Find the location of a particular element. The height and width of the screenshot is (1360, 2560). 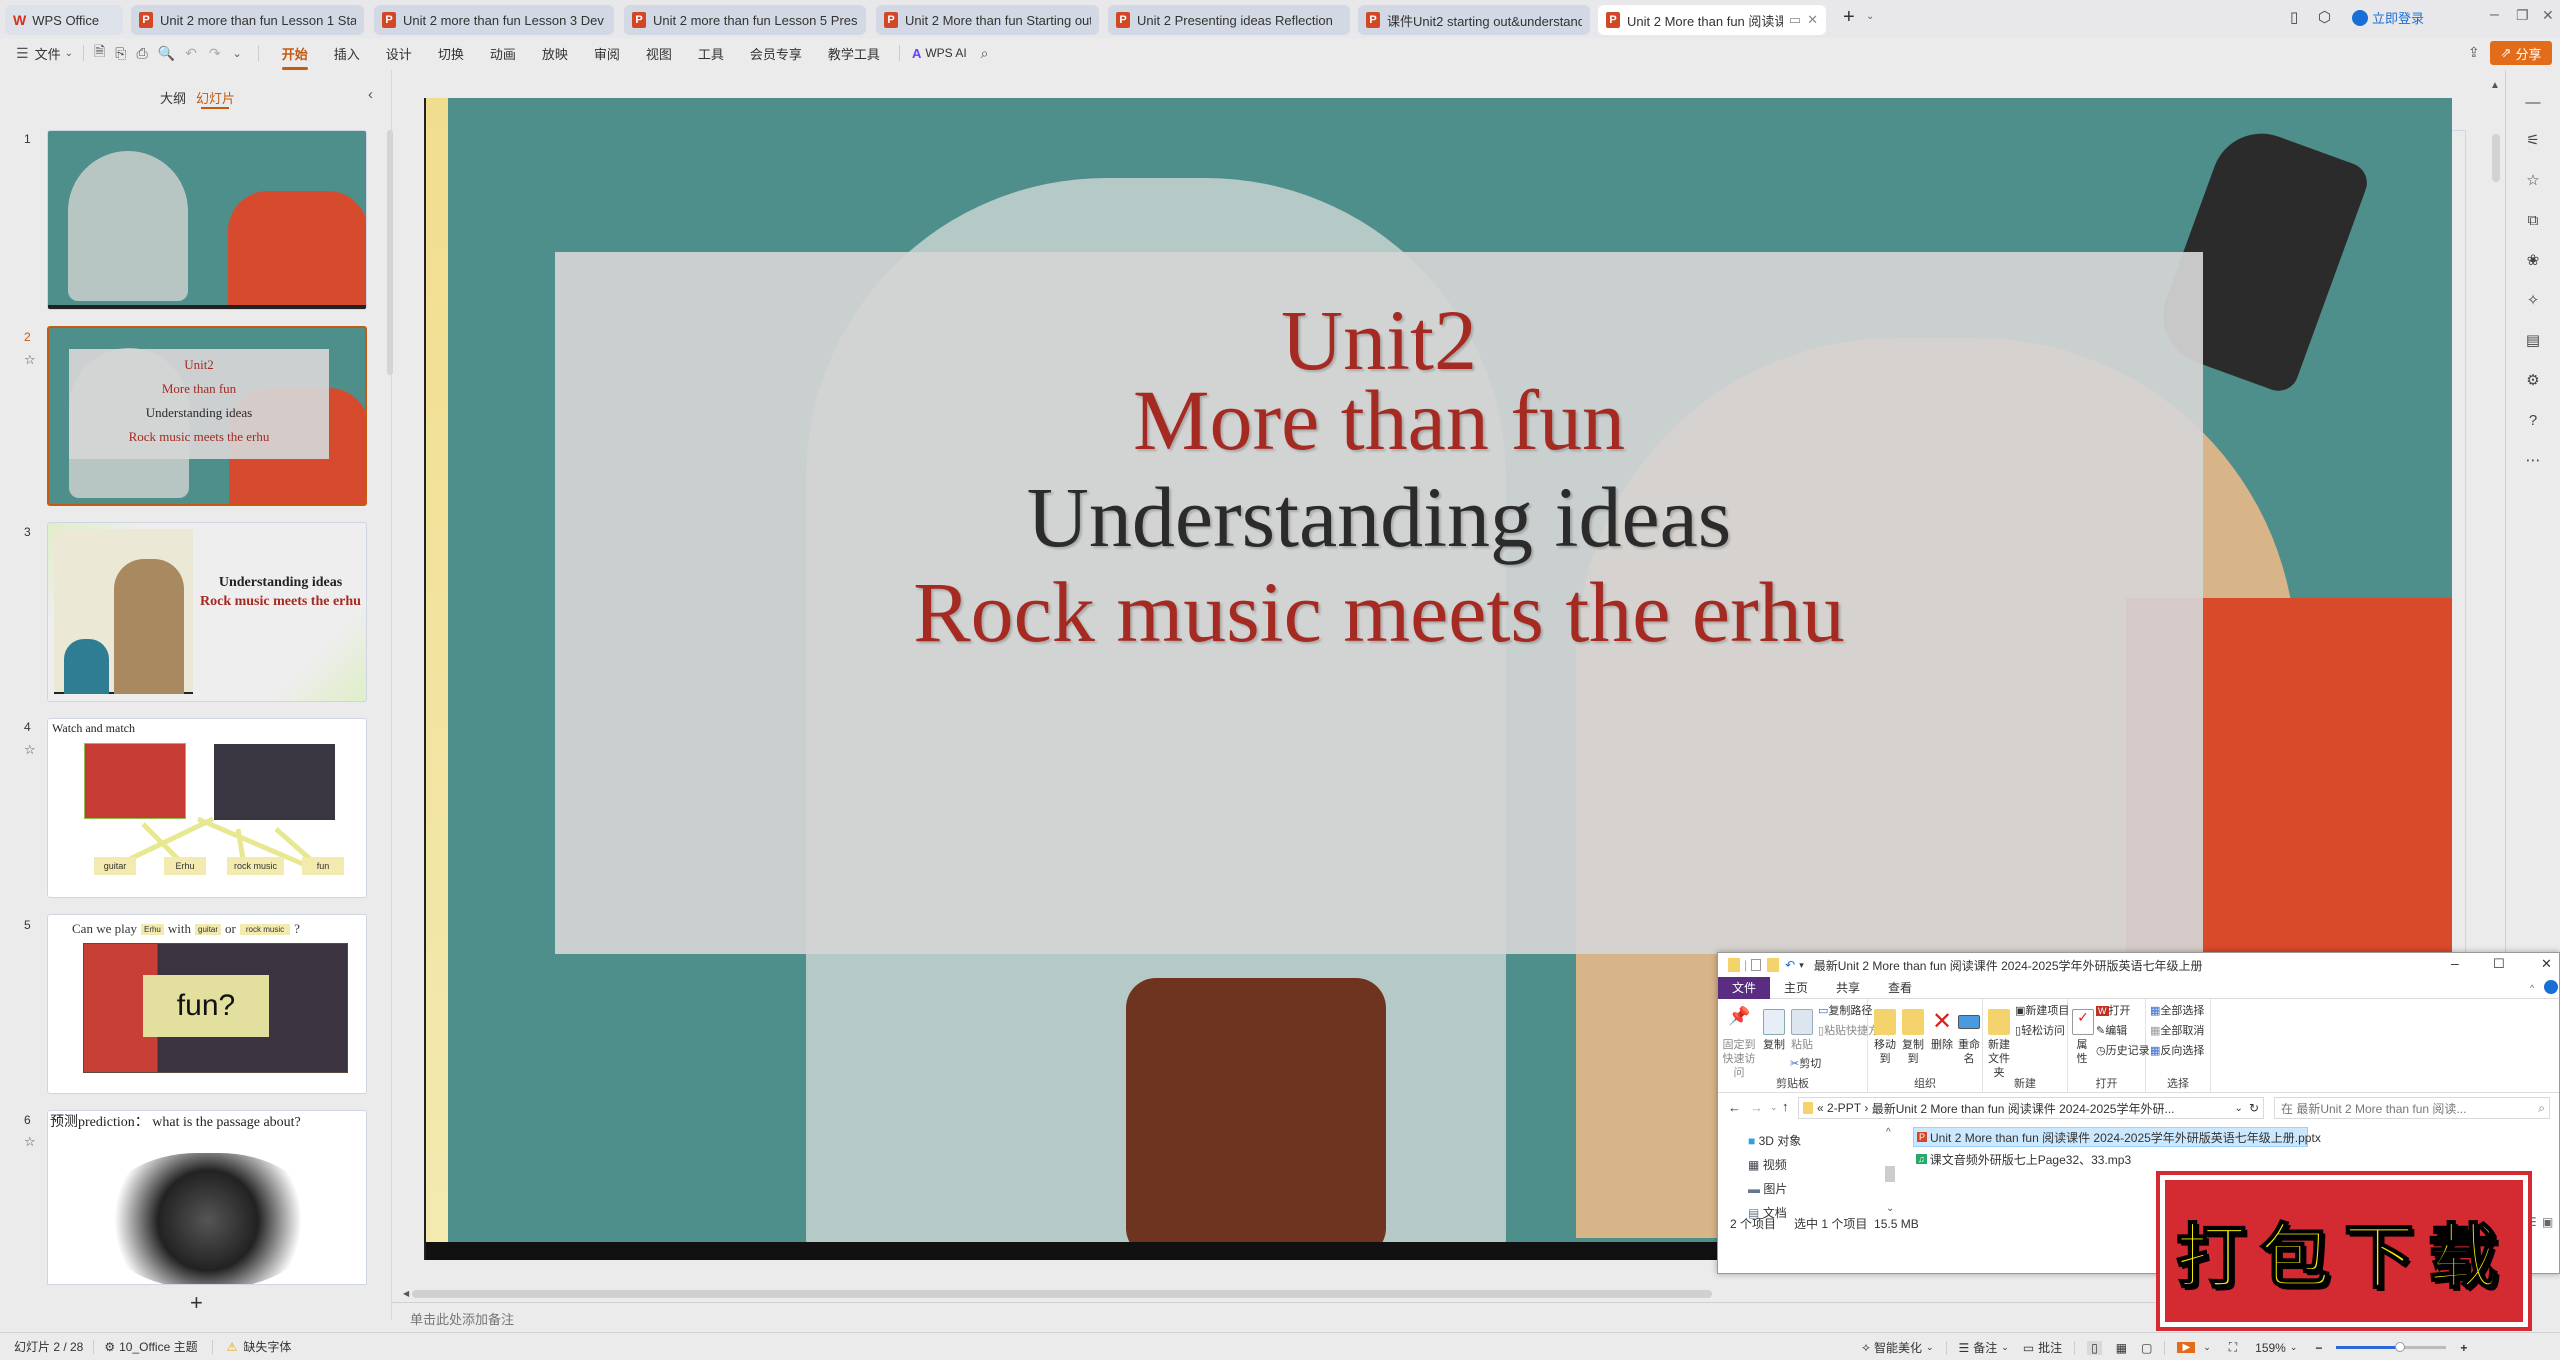

chevron-down-icon: ⌄ is located at coordinates (69, 53).